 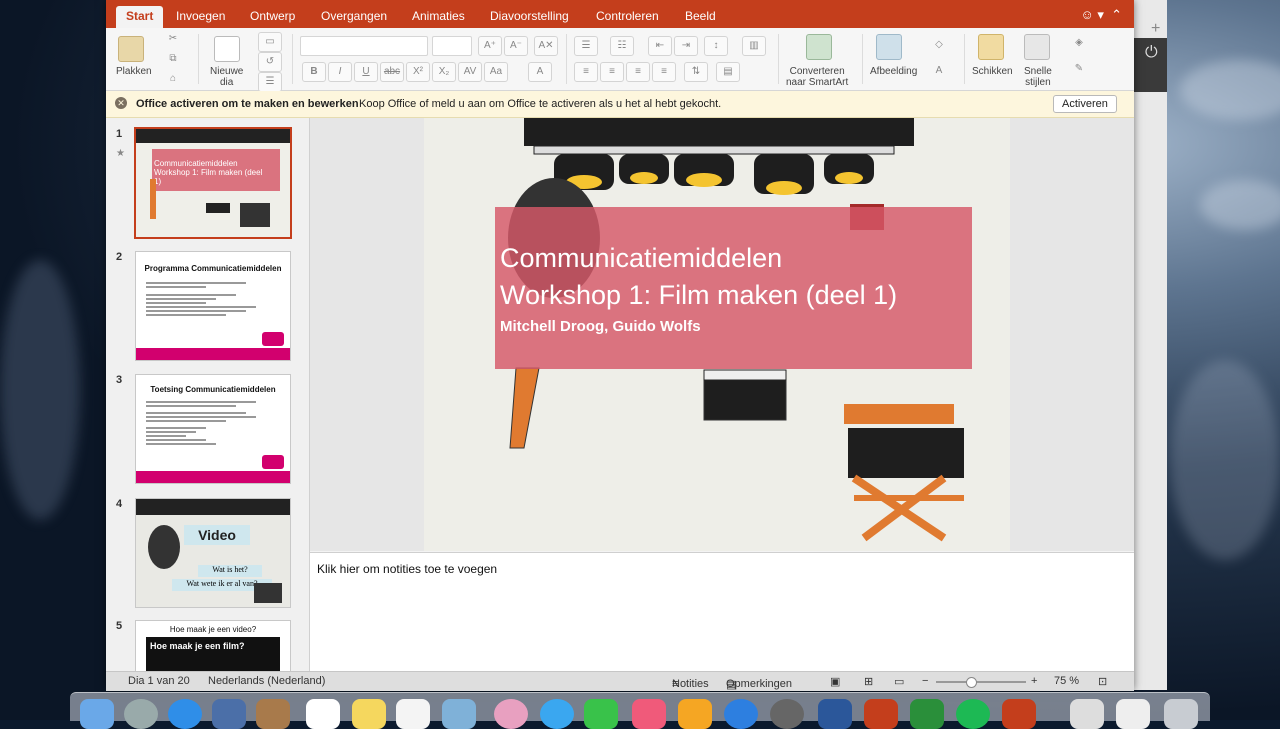 What do you see at coordinates (200, 16) in the screenshot?
I see `tab-invoegen: Invoegen` at bounding box center [200, 16].